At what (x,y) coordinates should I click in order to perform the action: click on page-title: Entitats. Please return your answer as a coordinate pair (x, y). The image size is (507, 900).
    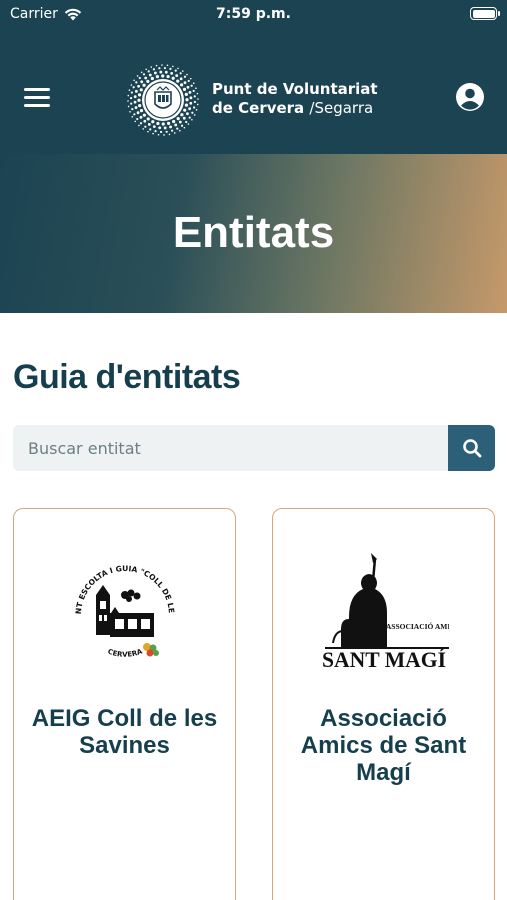
    Looking at the image, I should click on (253, 232).